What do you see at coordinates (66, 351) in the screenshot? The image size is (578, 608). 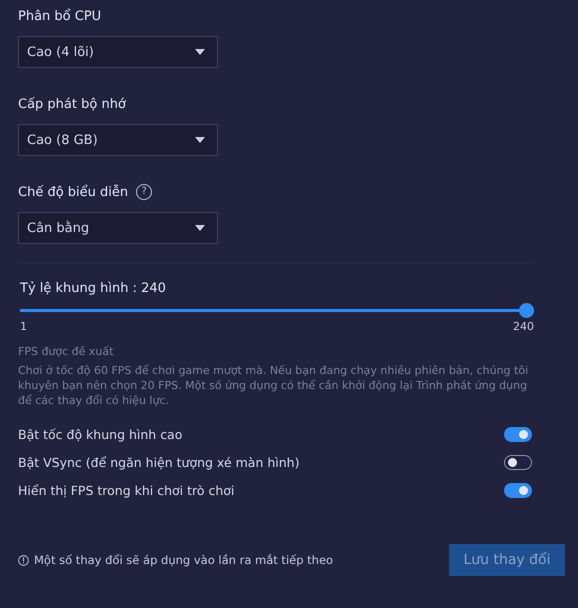 I see `recommendation-title: FPS được đề xuất` at bounding box center [66, 351].